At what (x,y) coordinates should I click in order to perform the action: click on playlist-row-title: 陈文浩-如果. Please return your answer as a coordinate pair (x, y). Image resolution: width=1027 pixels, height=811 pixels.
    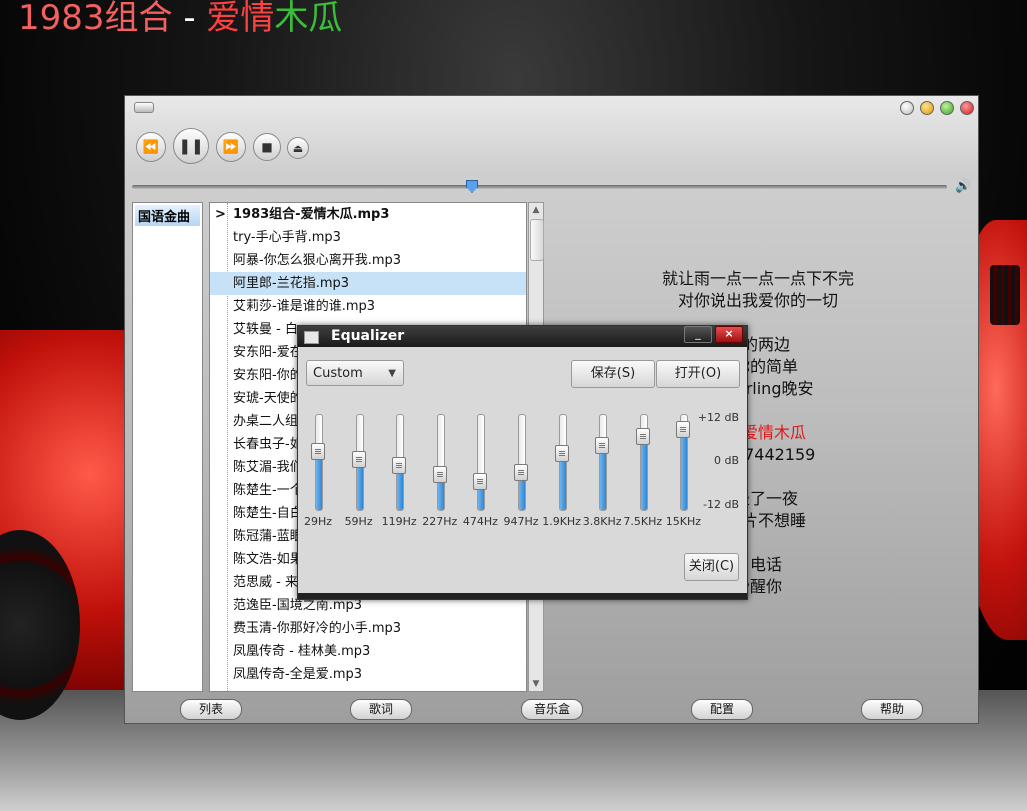
    Looking at the image, I should click on (268, 559).